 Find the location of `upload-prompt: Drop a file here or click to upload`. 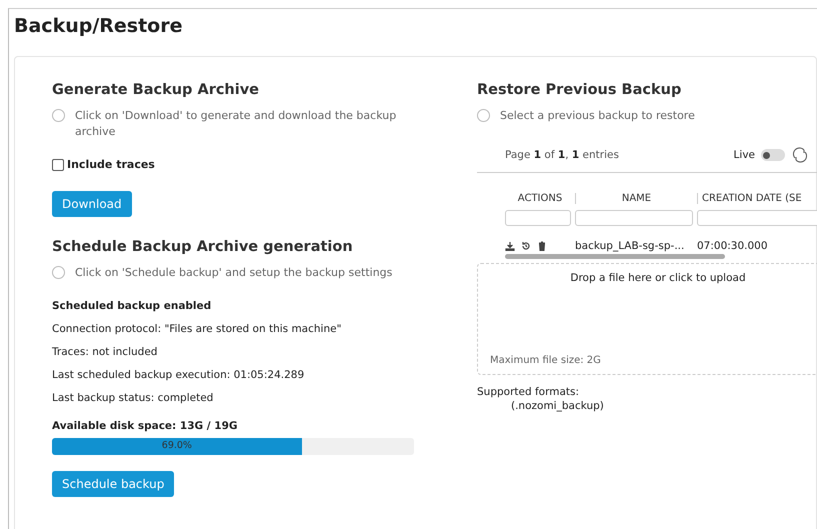

upload-prompt: Drop a file here or click to upload is located at coordinates (658, 278).